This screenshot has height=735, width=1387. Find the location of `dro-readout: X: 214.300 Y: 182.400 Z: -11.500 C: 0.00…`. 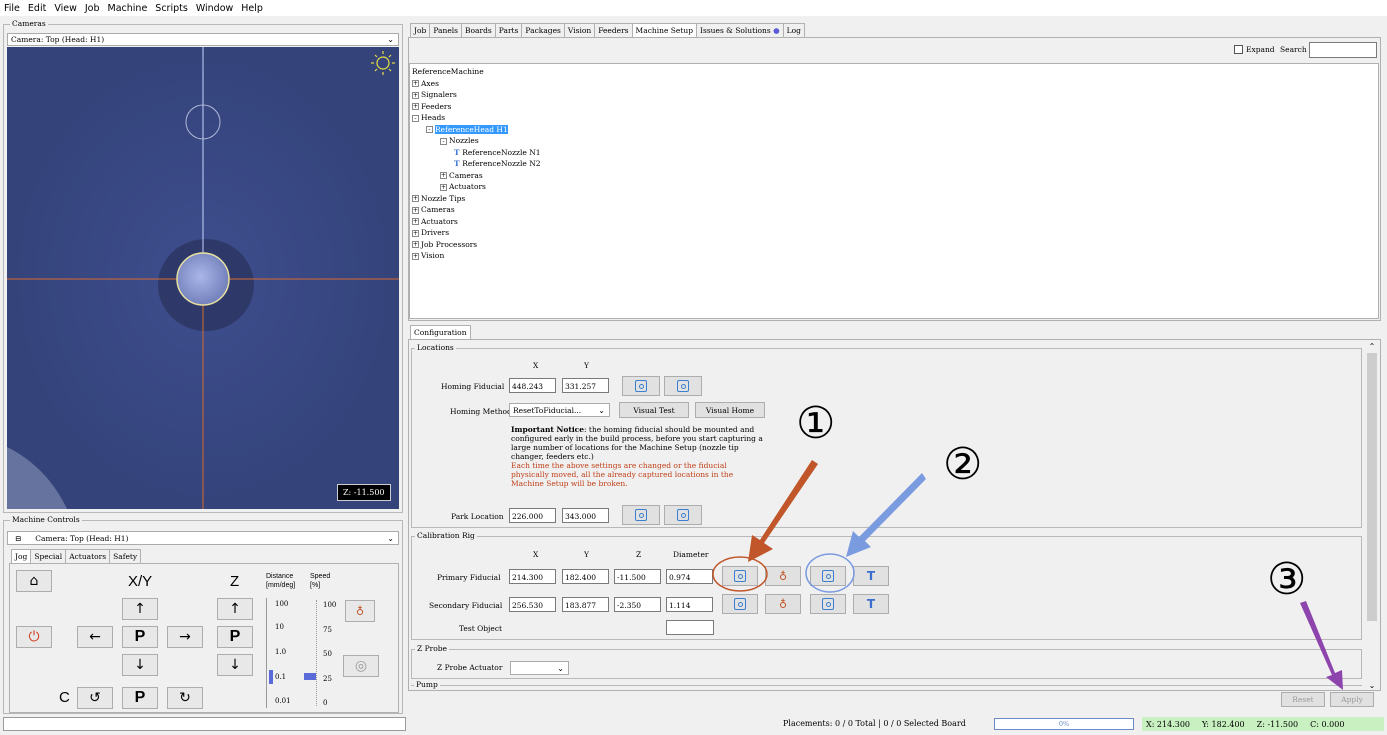

dro-readout: X: 214.300 Y: 182.400 Z: -11.500 C: 0.00… is located at coordinates (1263, 724).